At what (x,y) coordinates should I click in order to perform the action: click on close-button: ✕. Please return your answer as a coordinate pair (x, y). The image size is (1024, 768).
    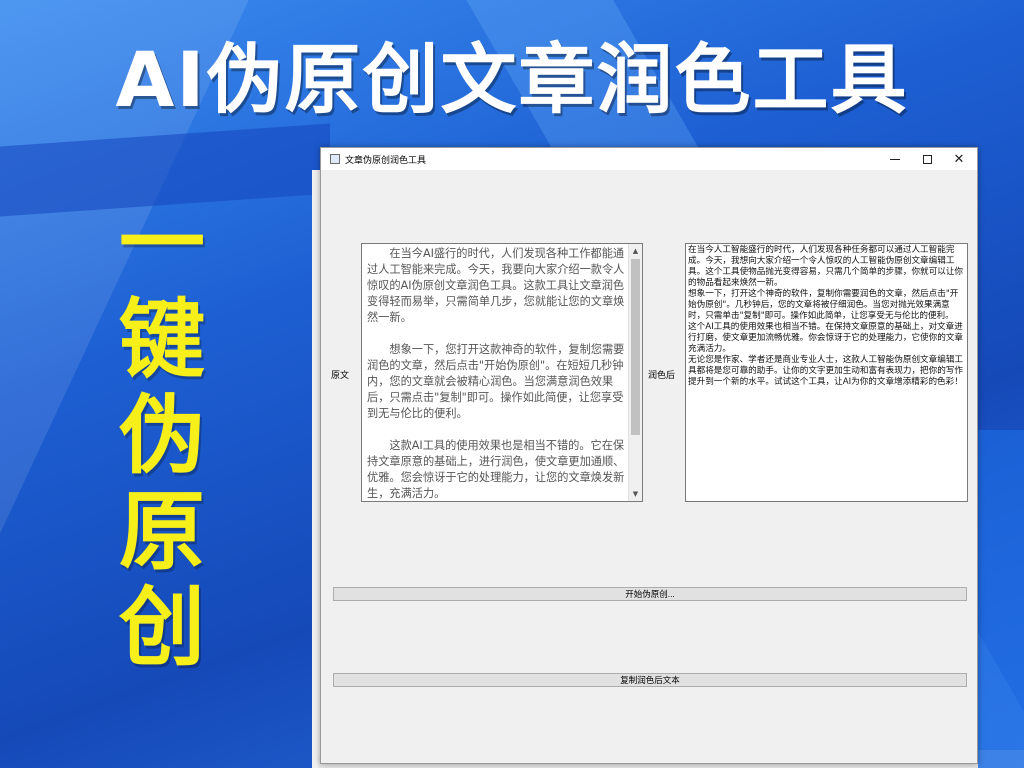
    Looking at the image, I should click on (959, 159).